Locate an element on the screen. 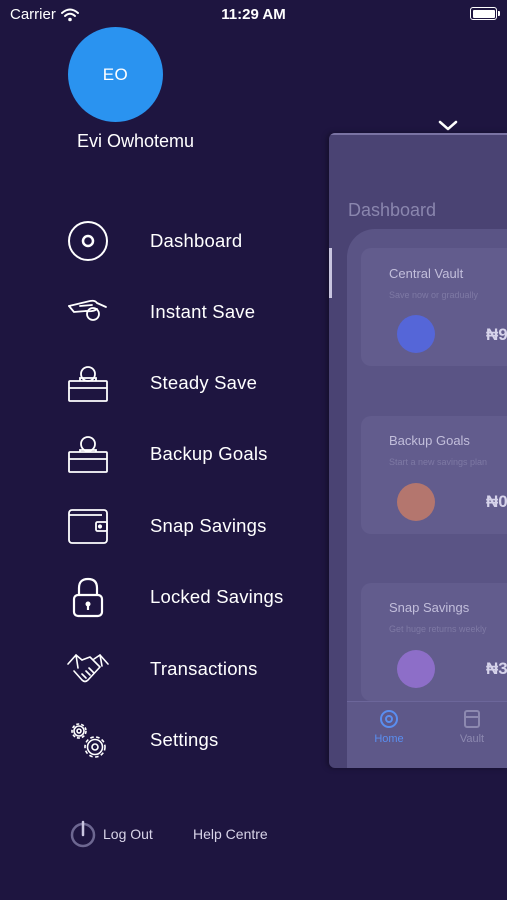  menu-item-backup-goals: Backup Goals is located at coordinates (165, 454).